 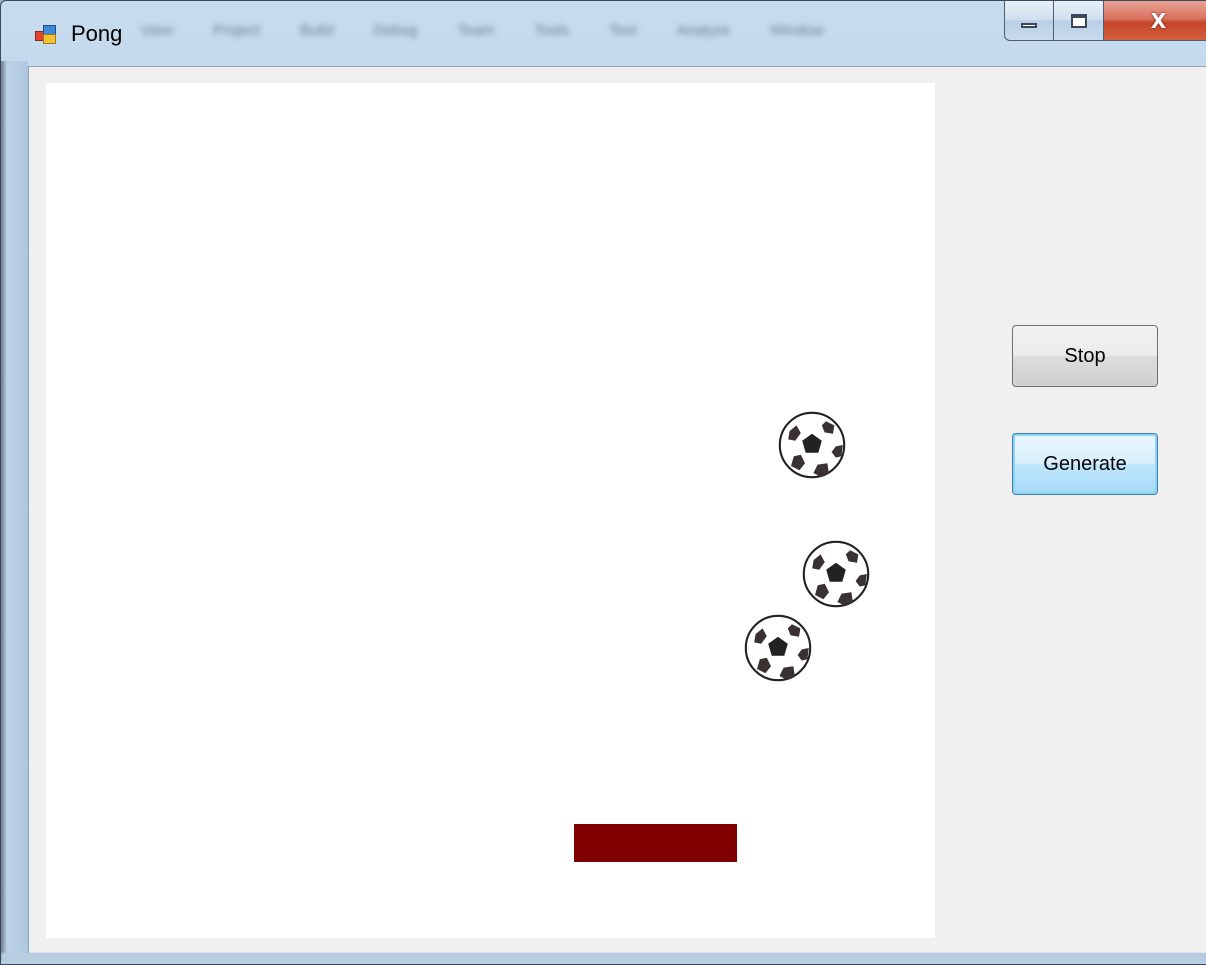 I want to click on blurred-menu-item: Test, so click(x=623, y=30).